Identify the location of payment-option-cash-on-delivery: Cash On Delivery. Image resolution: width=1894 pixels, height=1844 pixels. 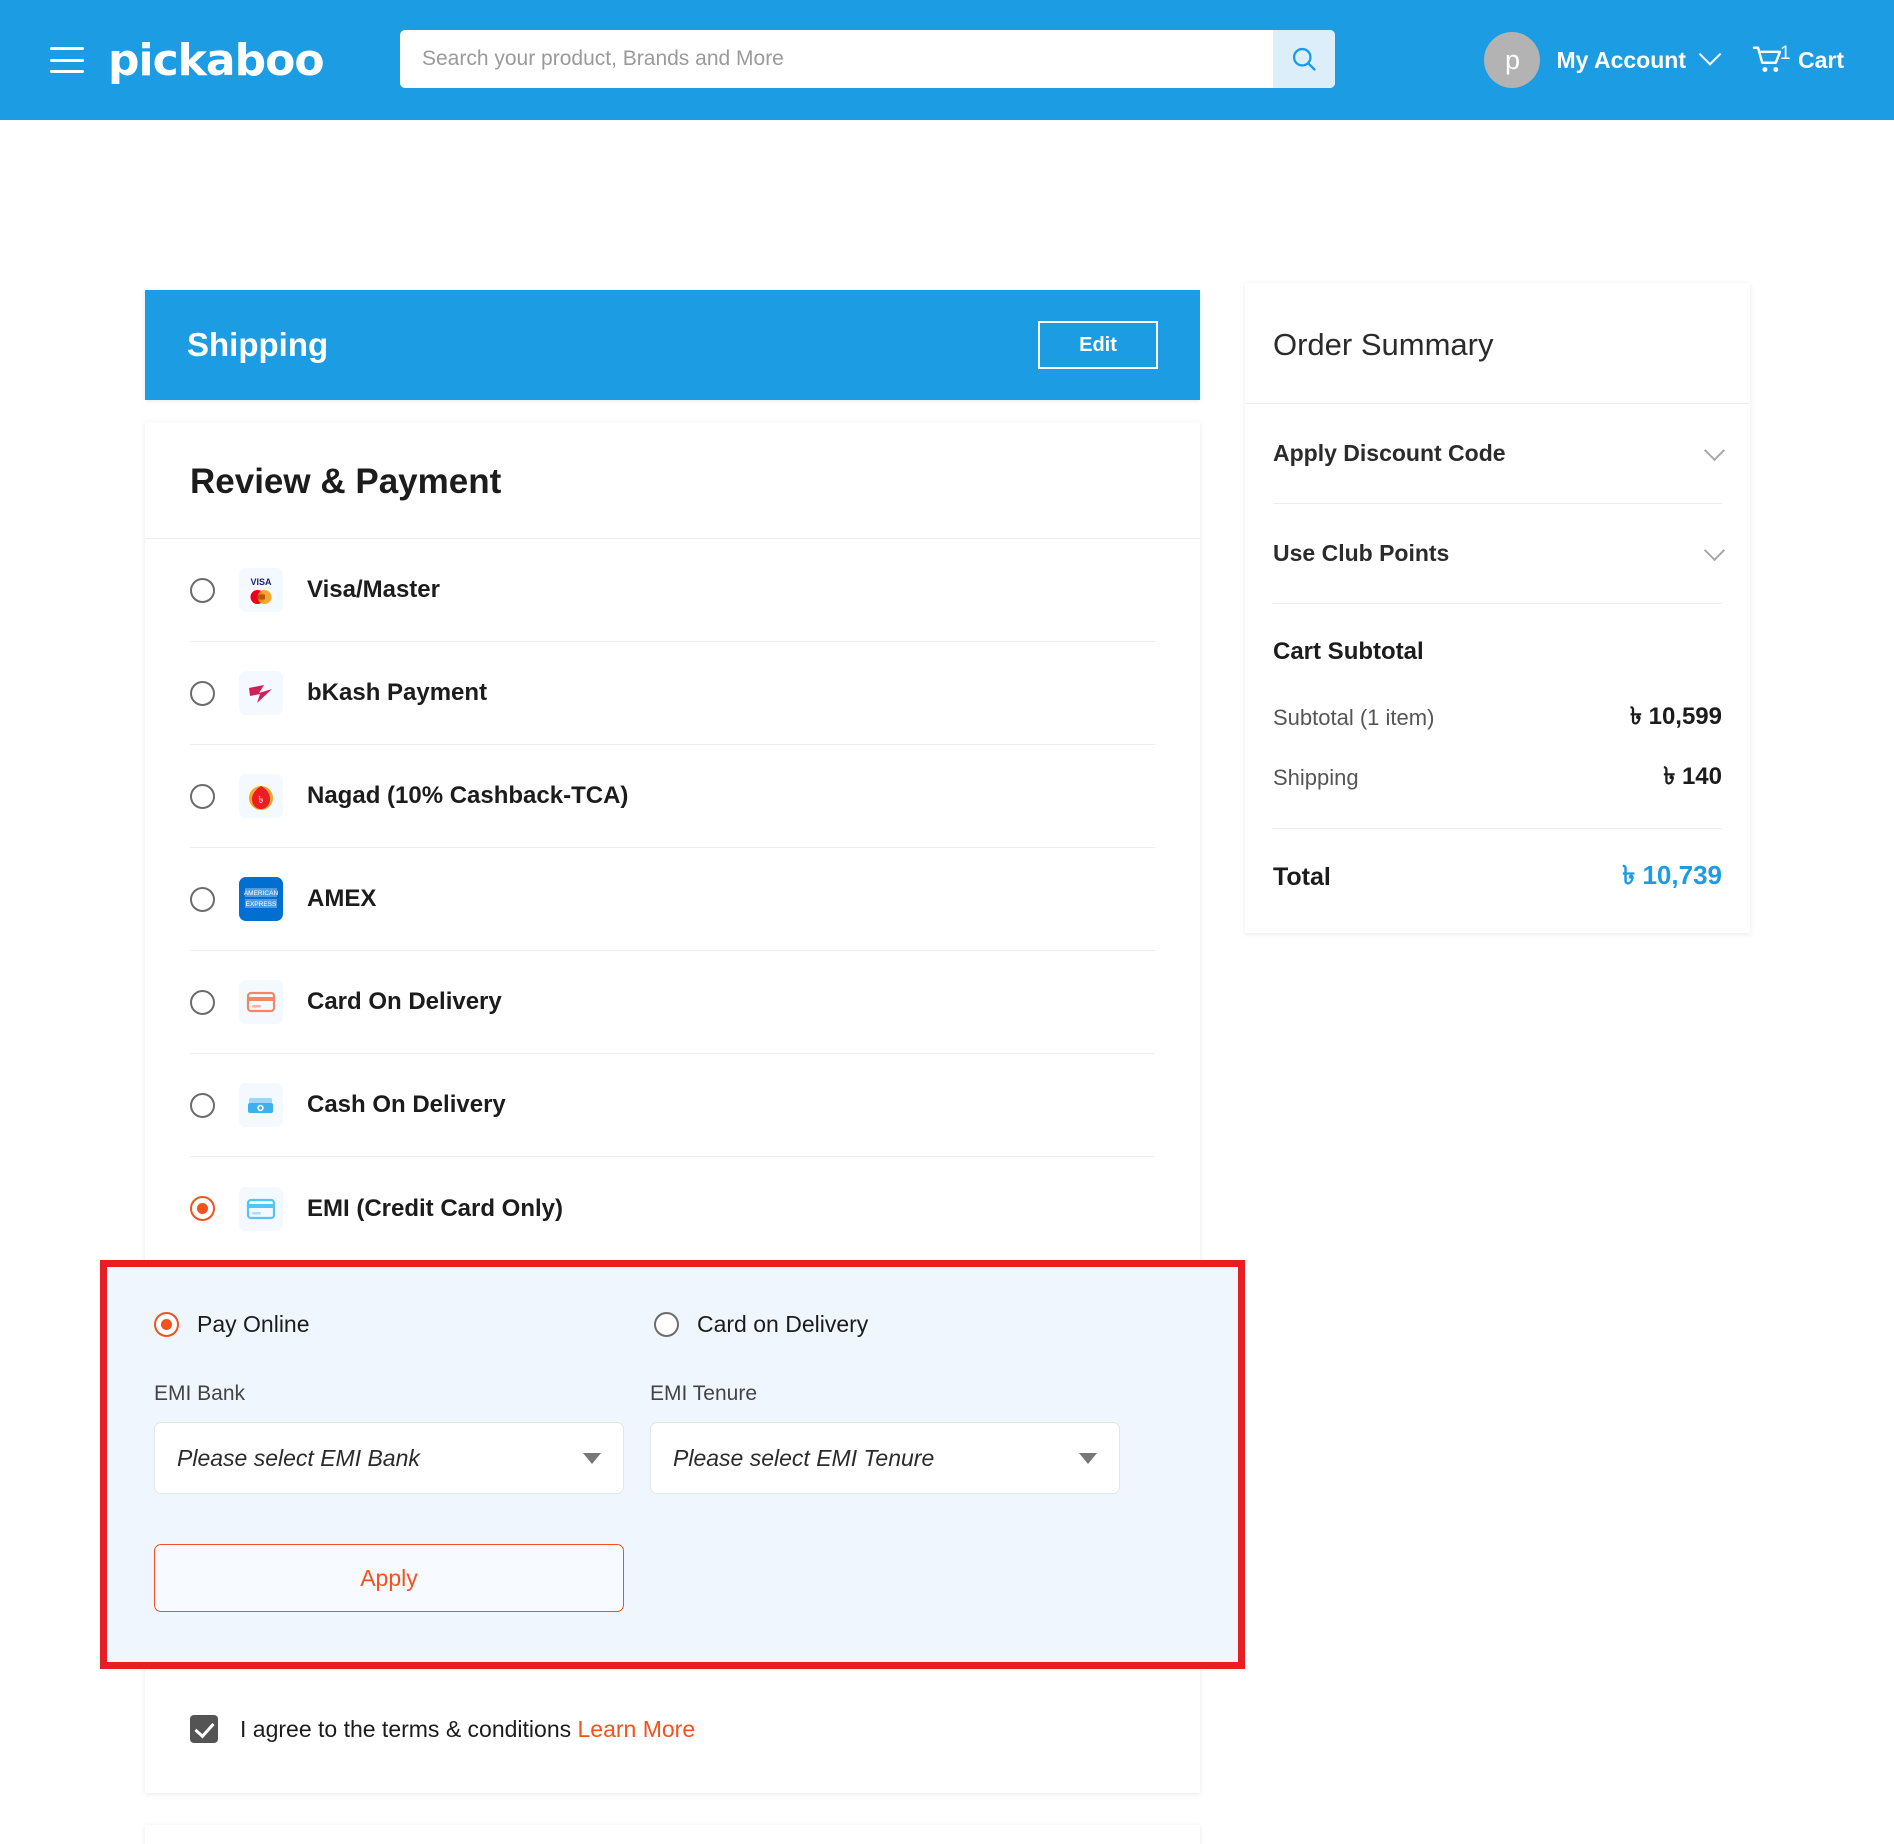
(672, 1105).